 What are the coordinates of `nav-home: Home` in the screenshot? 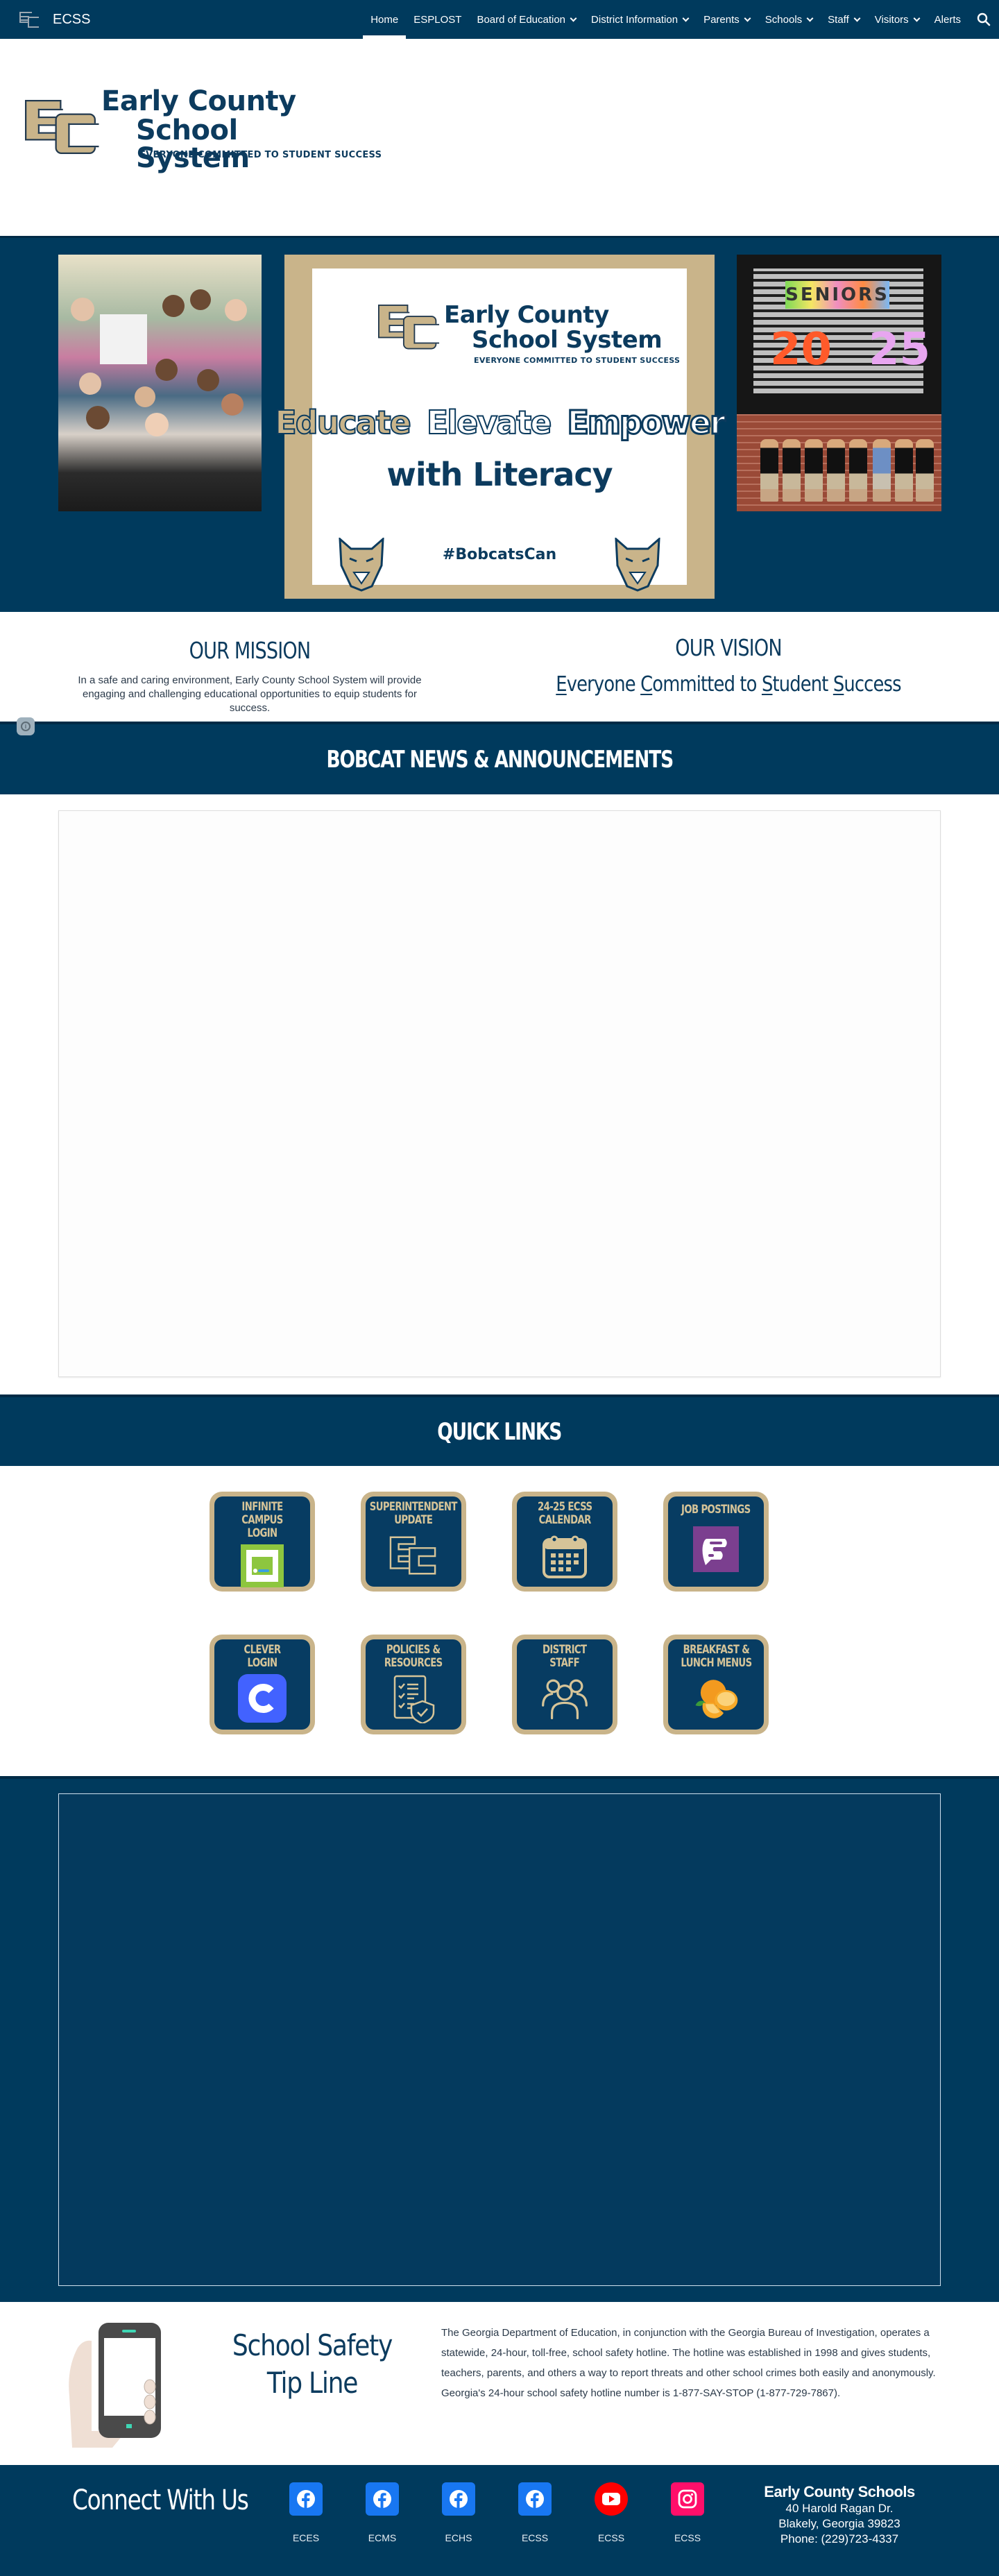 It's located at (385, 19).